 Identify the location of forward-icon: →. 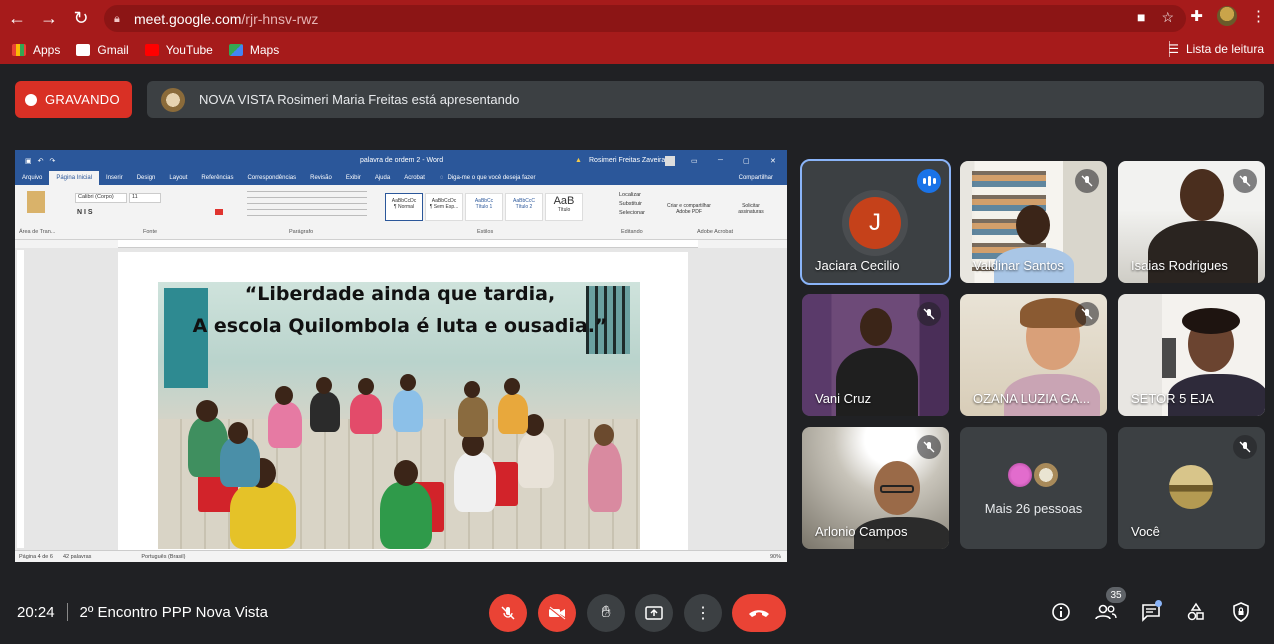
(49, 18).